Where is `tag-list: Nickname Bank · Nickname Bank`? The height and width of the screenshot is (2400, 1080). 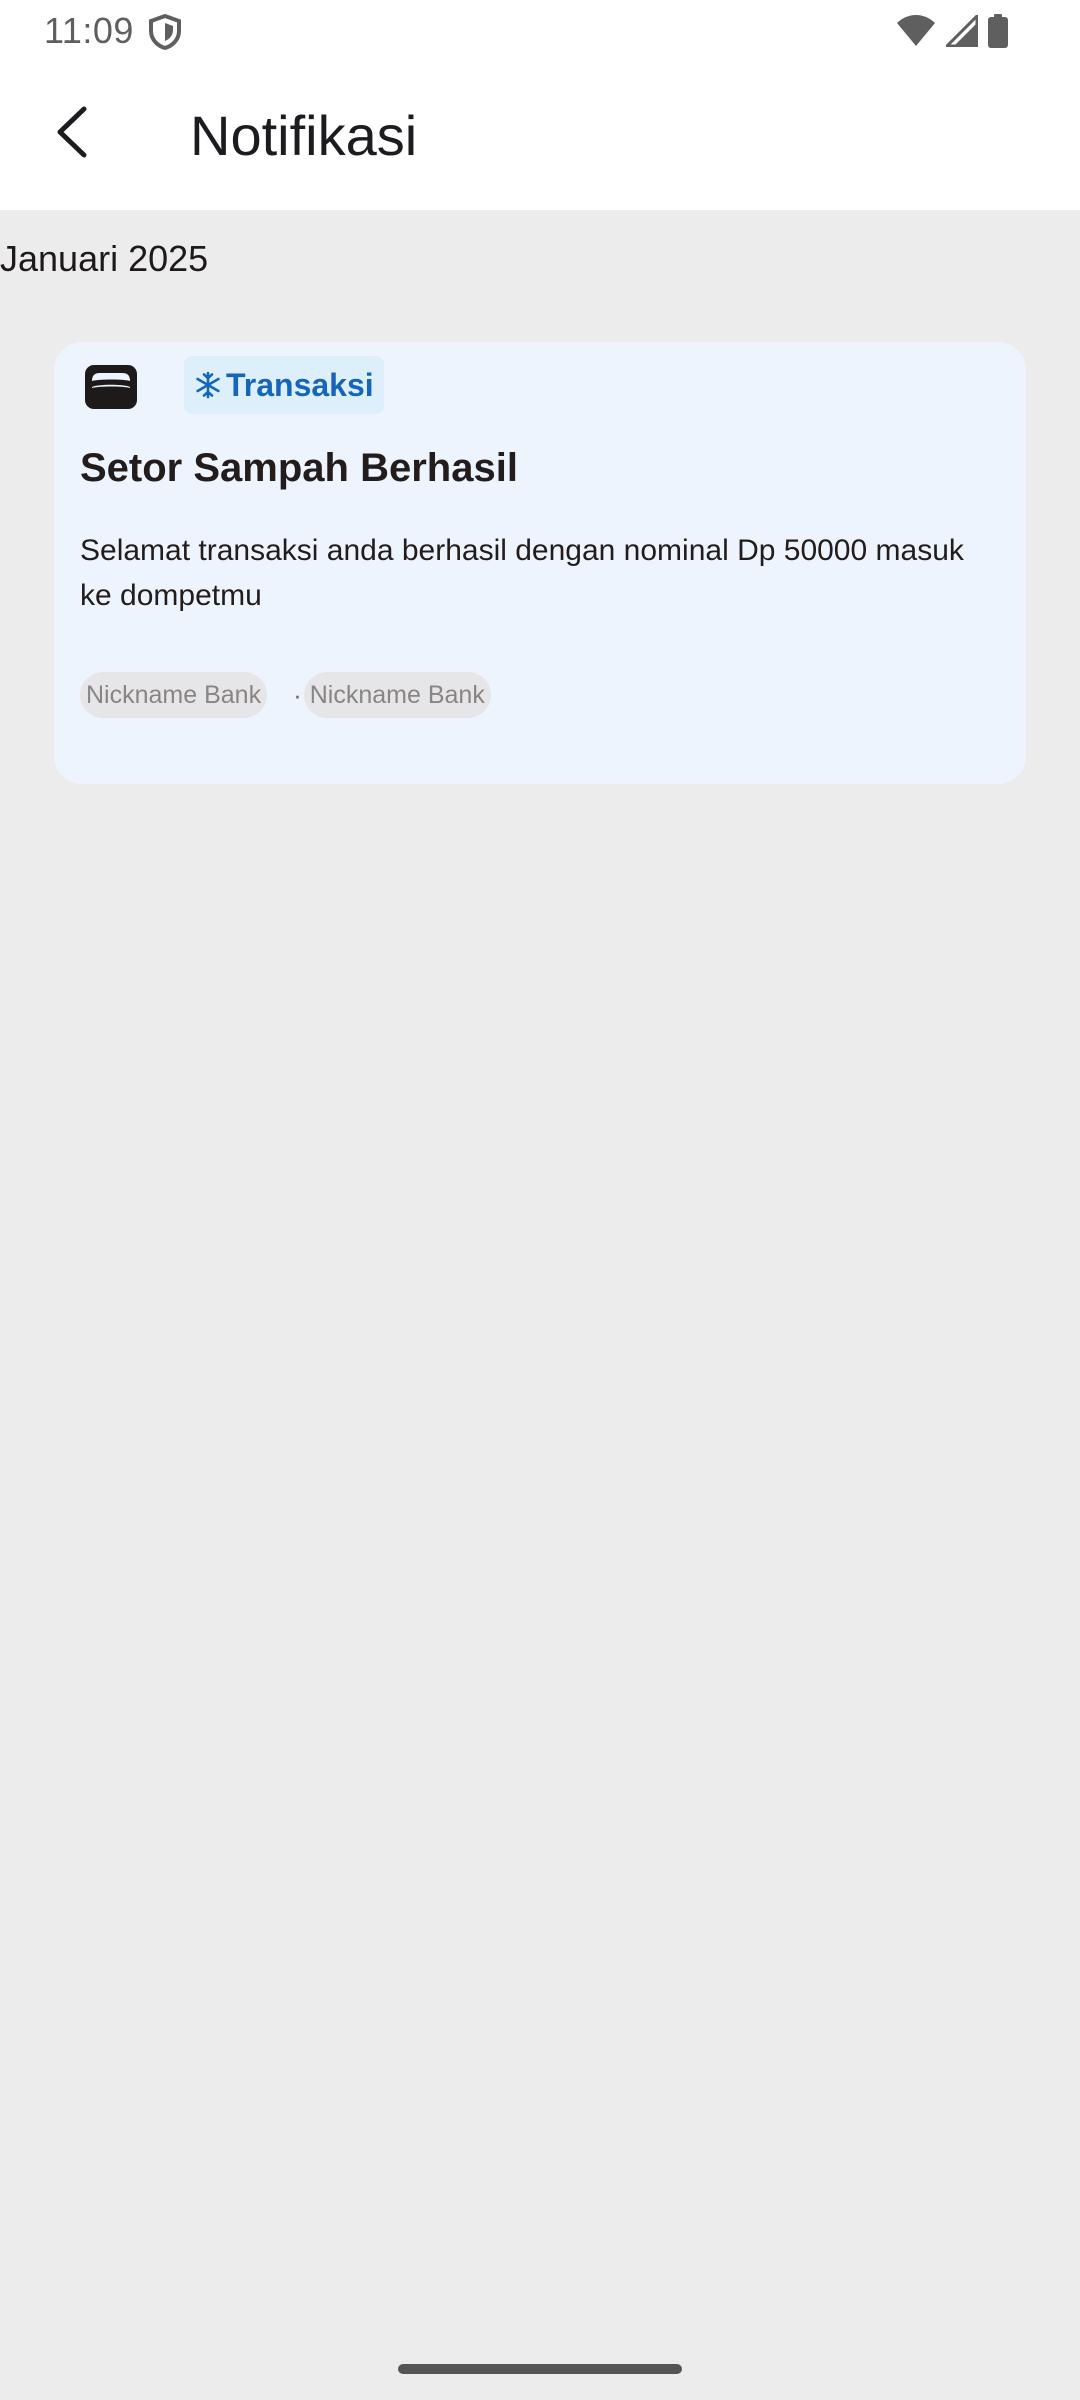 tag-list: Nickname Bank · Nickname Bank is located at coordinates (285, 695).